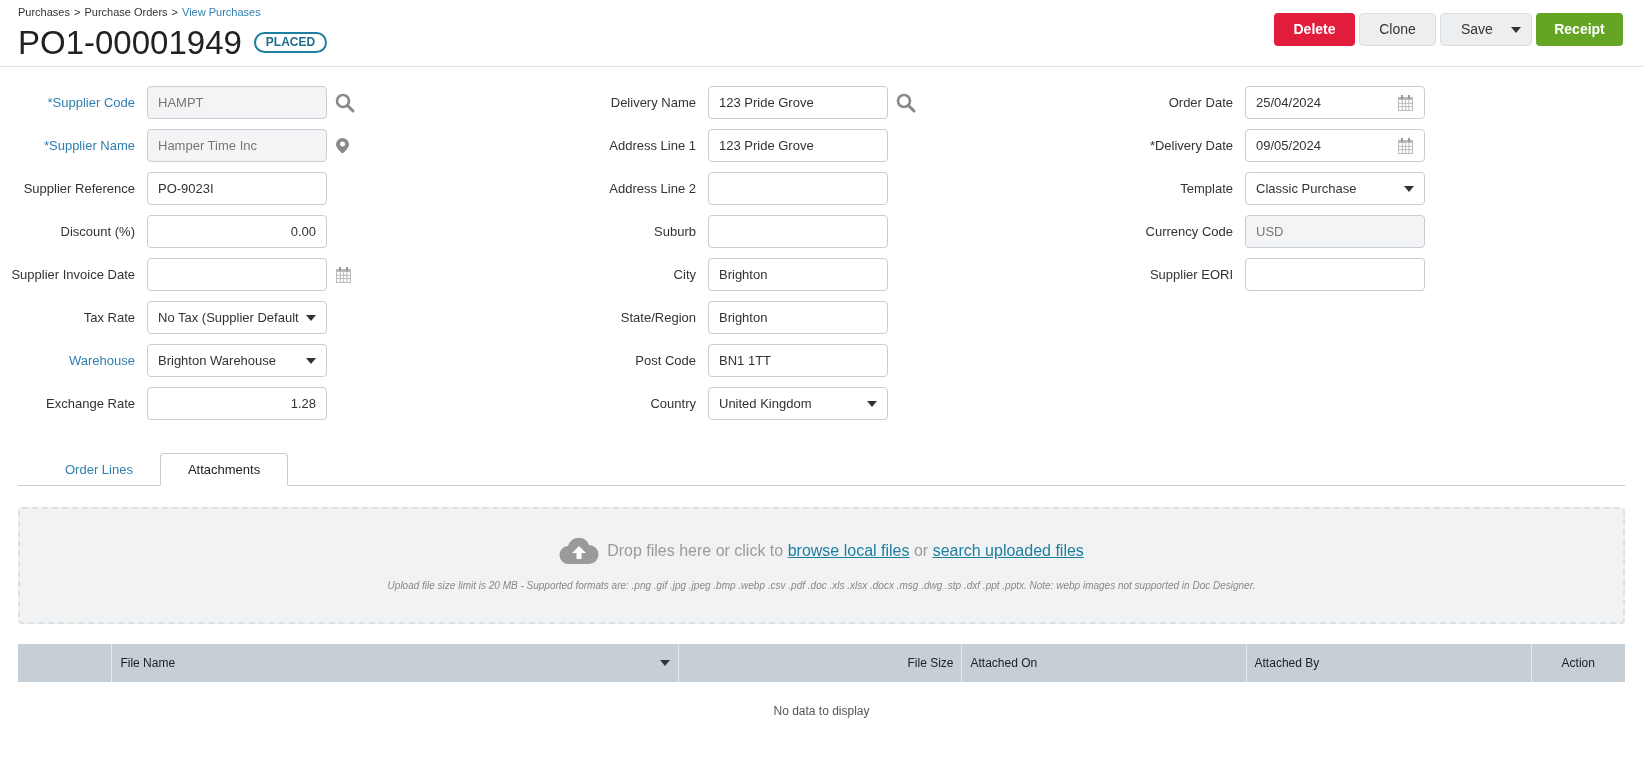 This screenshot has height=758, width=1643. What do you see at coordinates (821, 663) in the screenshot?
I see `column-header: File Size` at bounding box center [821, 663].